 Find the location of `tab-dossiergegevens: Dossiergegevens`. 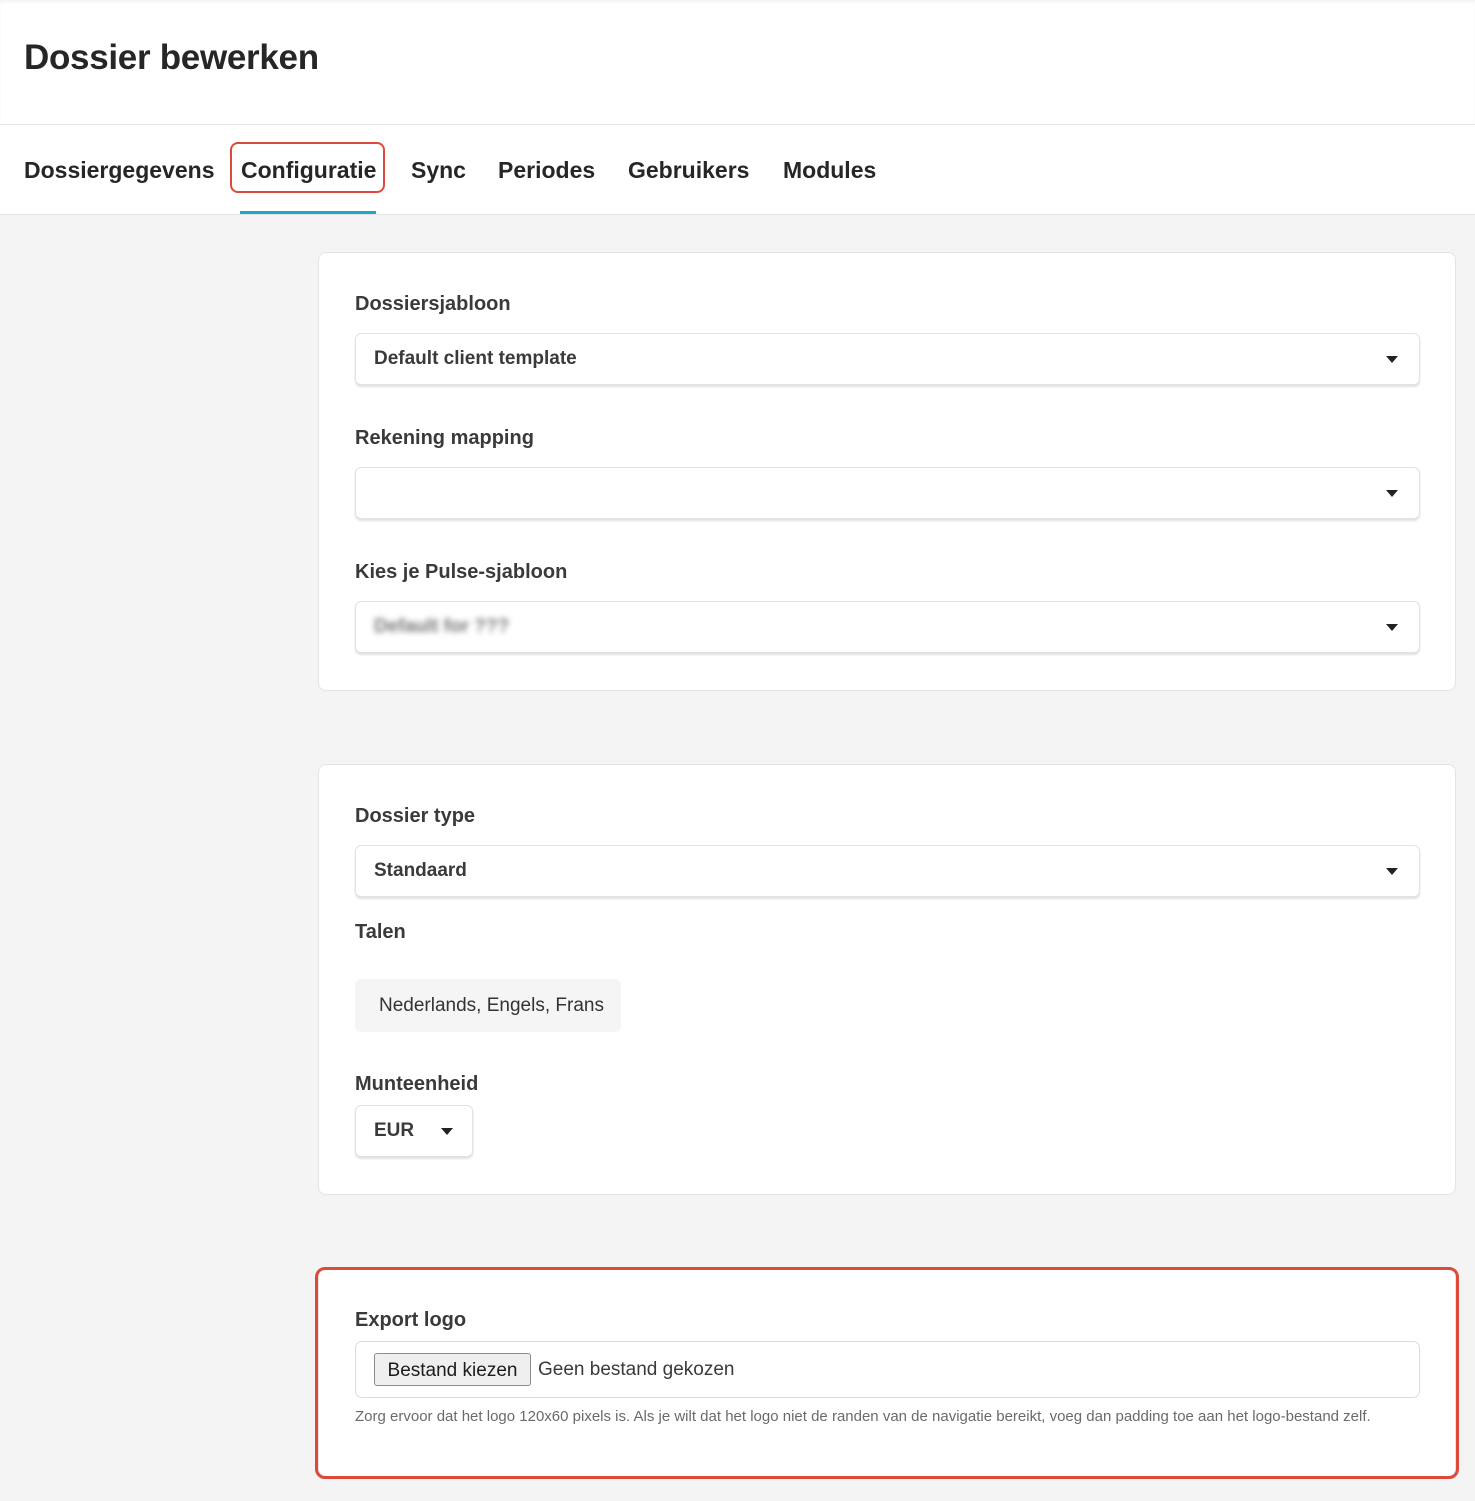

tab-dossiergegevens: Dossiergegevens is located at coordinates (119, 170).